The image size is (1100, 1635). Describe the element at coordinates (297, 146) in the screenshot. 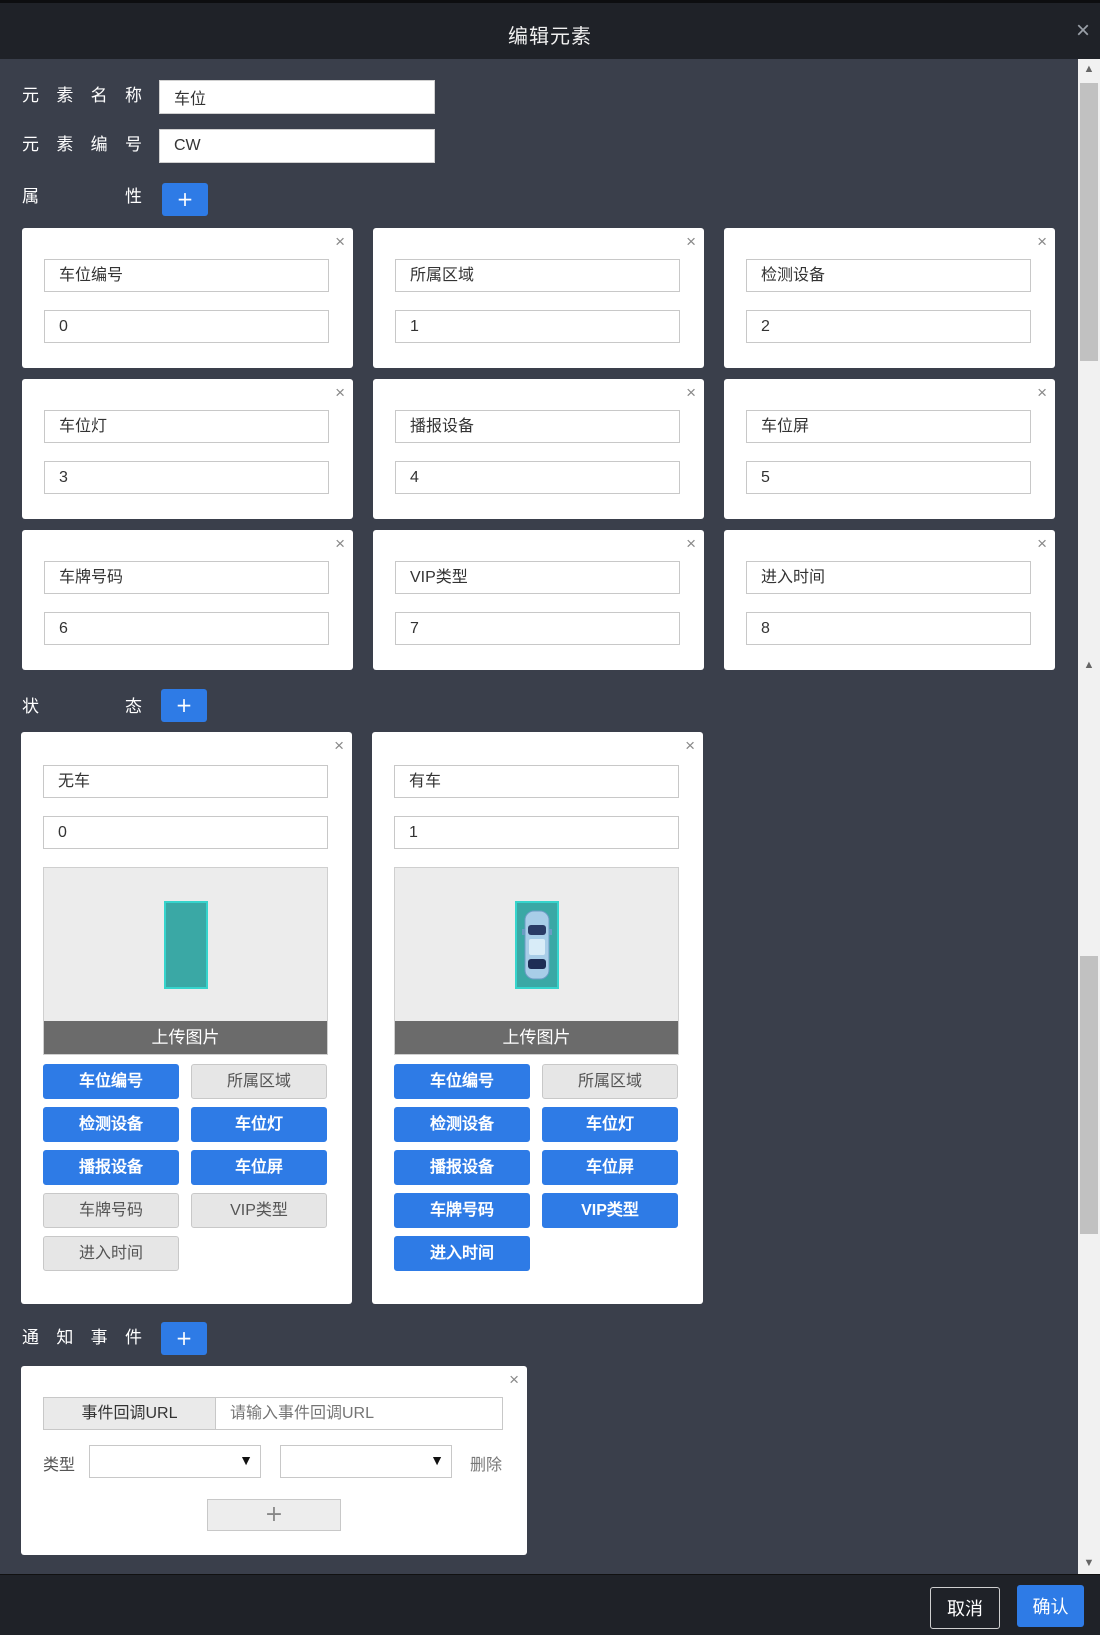

I see `element-code-input` at that location.